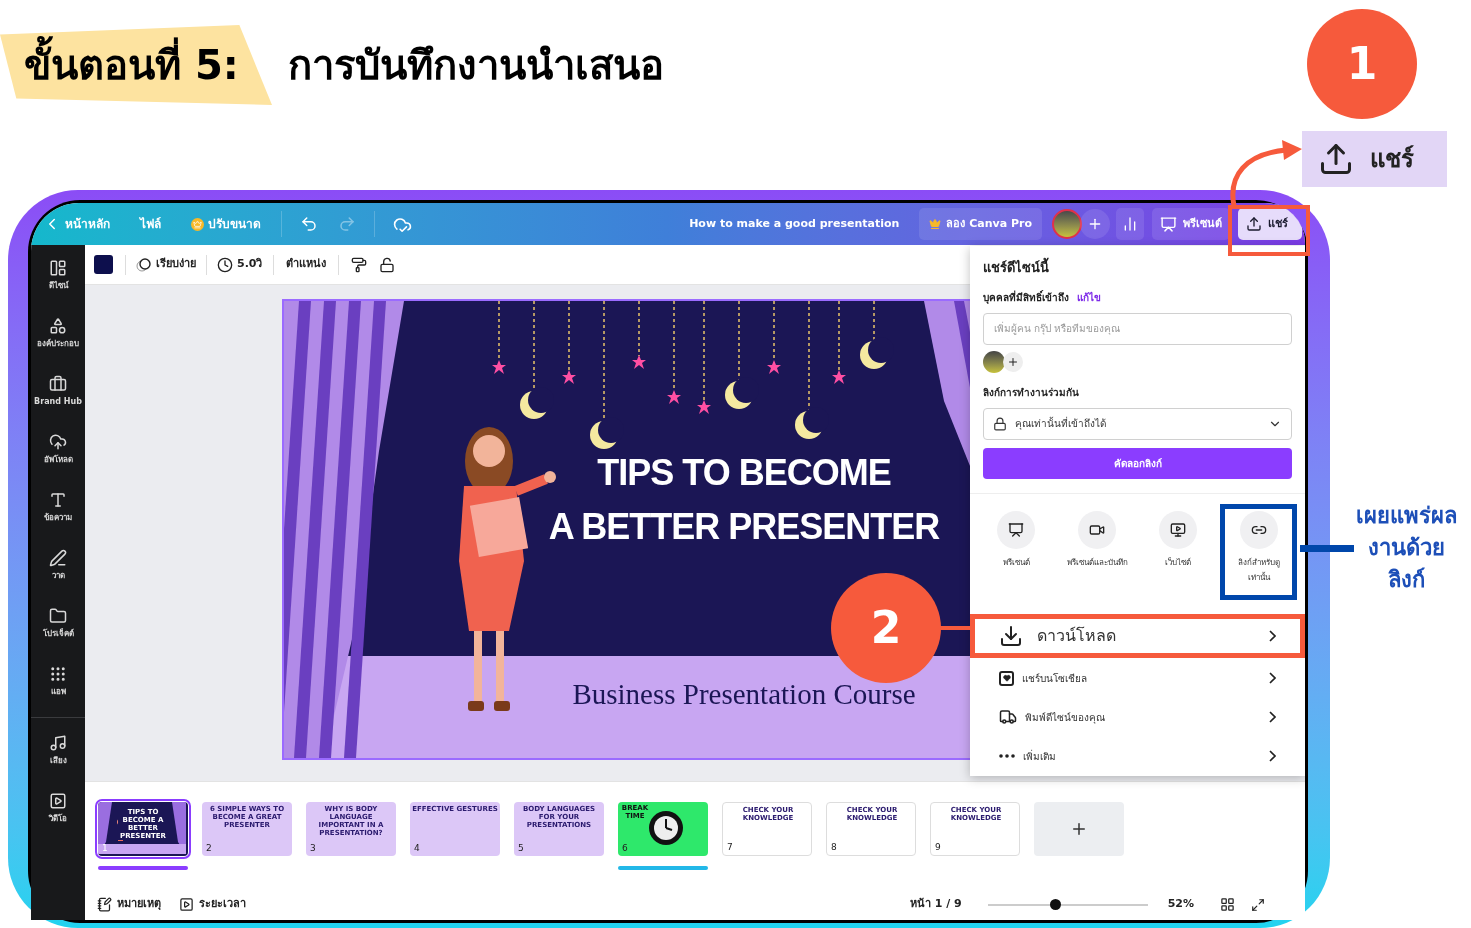 The height and width of the screenshot is (928, 1471). What do you see at coordinates (1067, 904) in the screenshot?
I see `zoom-slider` at bounding box center [1067, 904].